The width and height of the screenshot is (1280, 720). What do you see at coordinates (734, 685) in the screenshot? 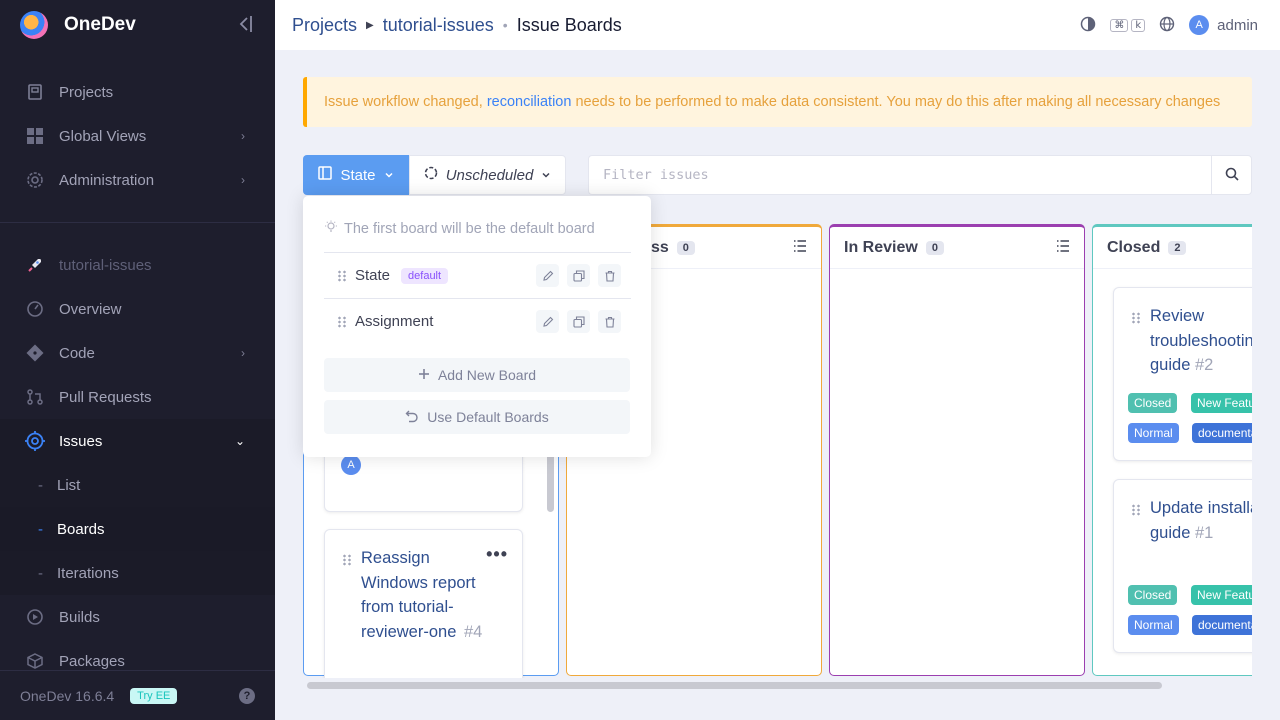
I see `scrollbar-thumb` at bounding box center [734, 685].